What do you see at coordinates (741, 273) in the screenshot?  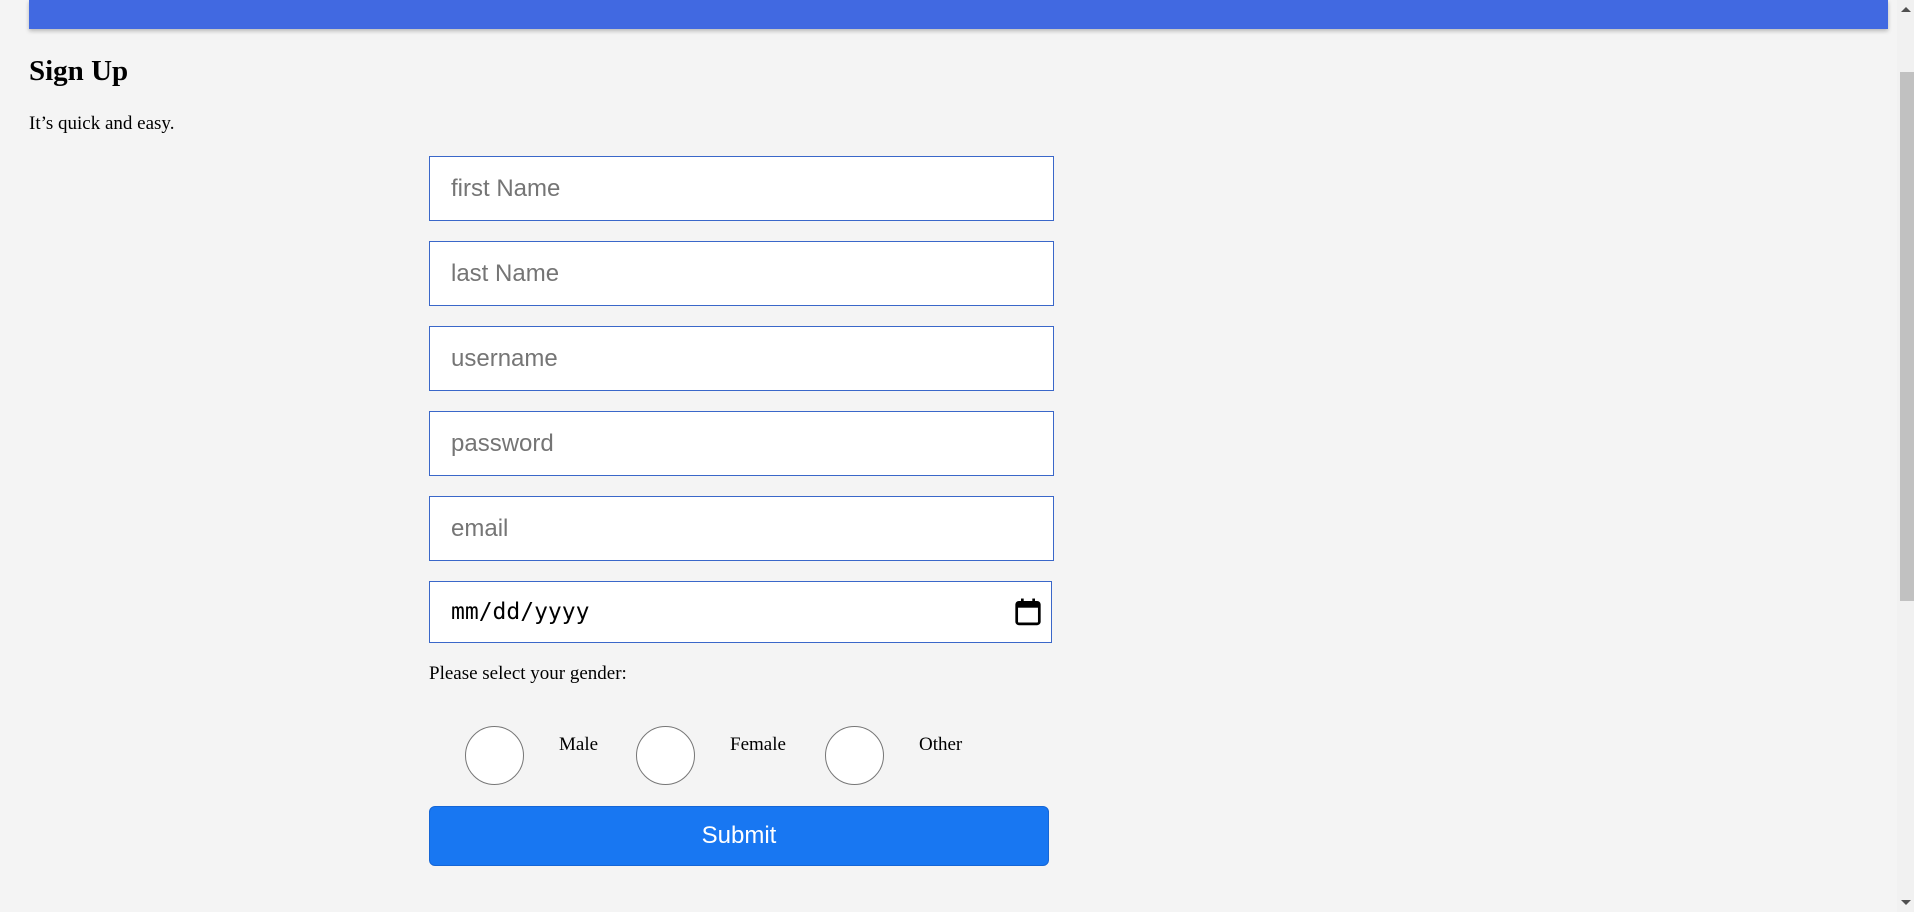 I see `last-name-input` at bounding box center [741, 273].